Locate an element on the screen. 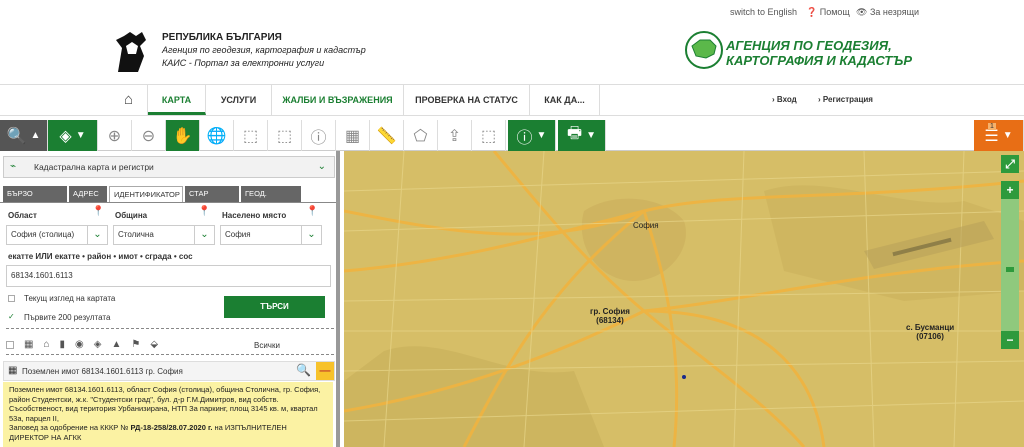 The image size is (1024, 447). chevron-down-icon: ▼ is located at coordinates (1007, 135).